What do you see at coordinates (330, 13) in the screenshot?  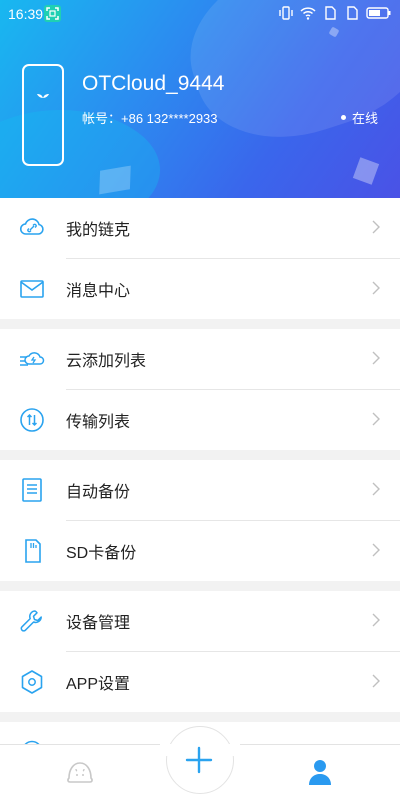 I see `sim1-icon` at bounding box center [330, 13].